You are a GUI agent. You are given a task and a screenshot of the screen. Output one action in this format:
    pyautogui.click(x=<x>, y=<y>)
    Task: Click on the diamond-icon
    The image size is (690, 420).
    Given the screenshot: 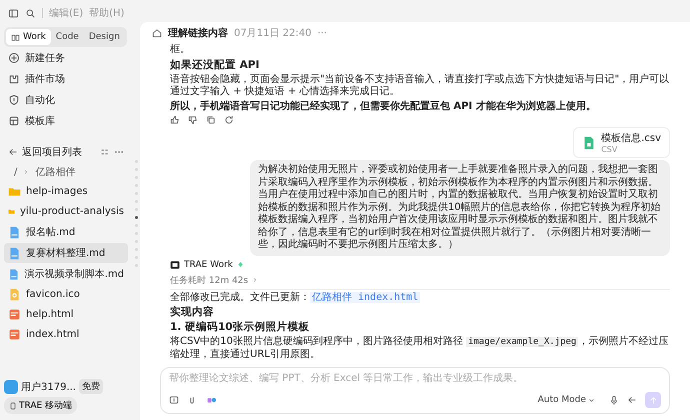 What is the action you would take?
    pyautogui.click(x=240, y=264)
    